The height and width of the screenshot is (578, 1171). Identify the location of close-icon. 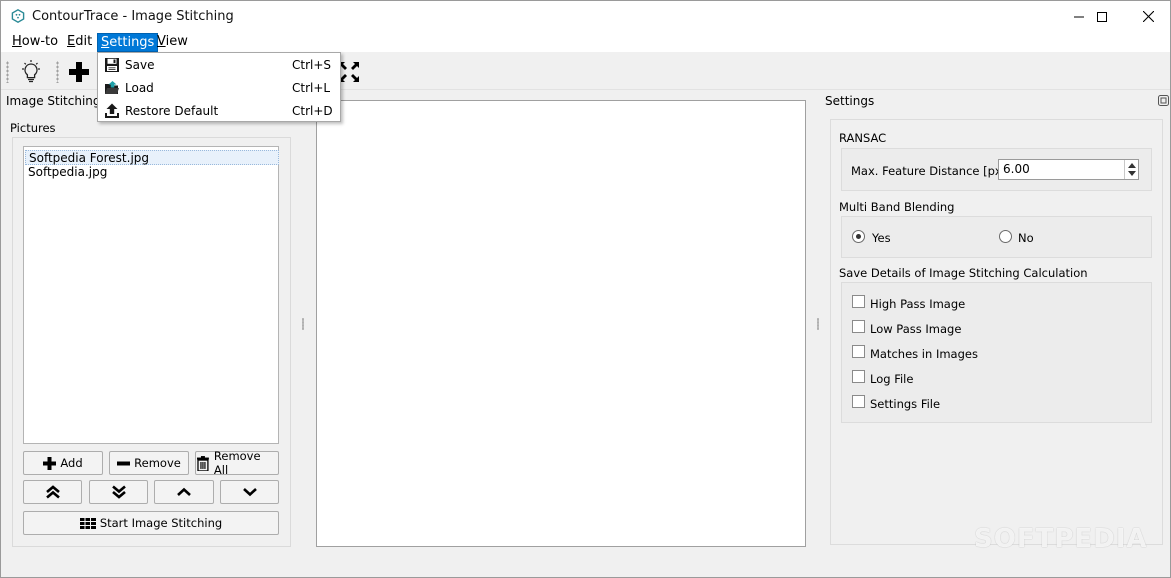
(1148, 16).